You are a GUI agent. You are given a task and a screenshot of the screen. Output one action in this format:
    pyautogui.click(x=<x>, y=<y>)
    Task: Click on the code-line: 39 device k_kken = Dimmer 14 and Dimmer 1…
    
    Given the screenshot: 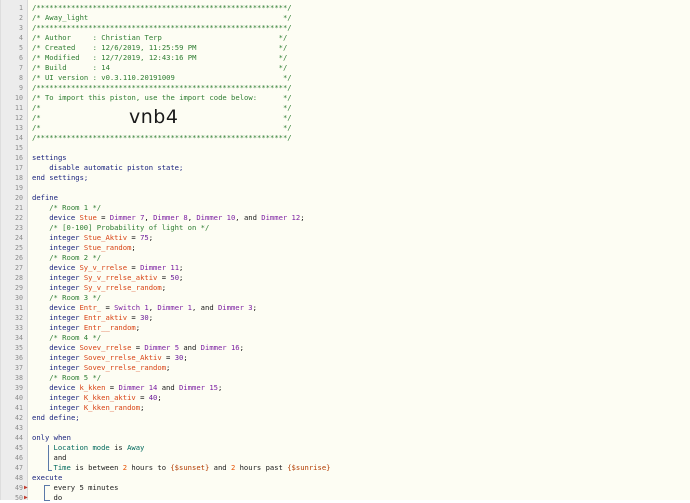 What is the action you would take?
    pyautogui.click(x=345, y=388)
    